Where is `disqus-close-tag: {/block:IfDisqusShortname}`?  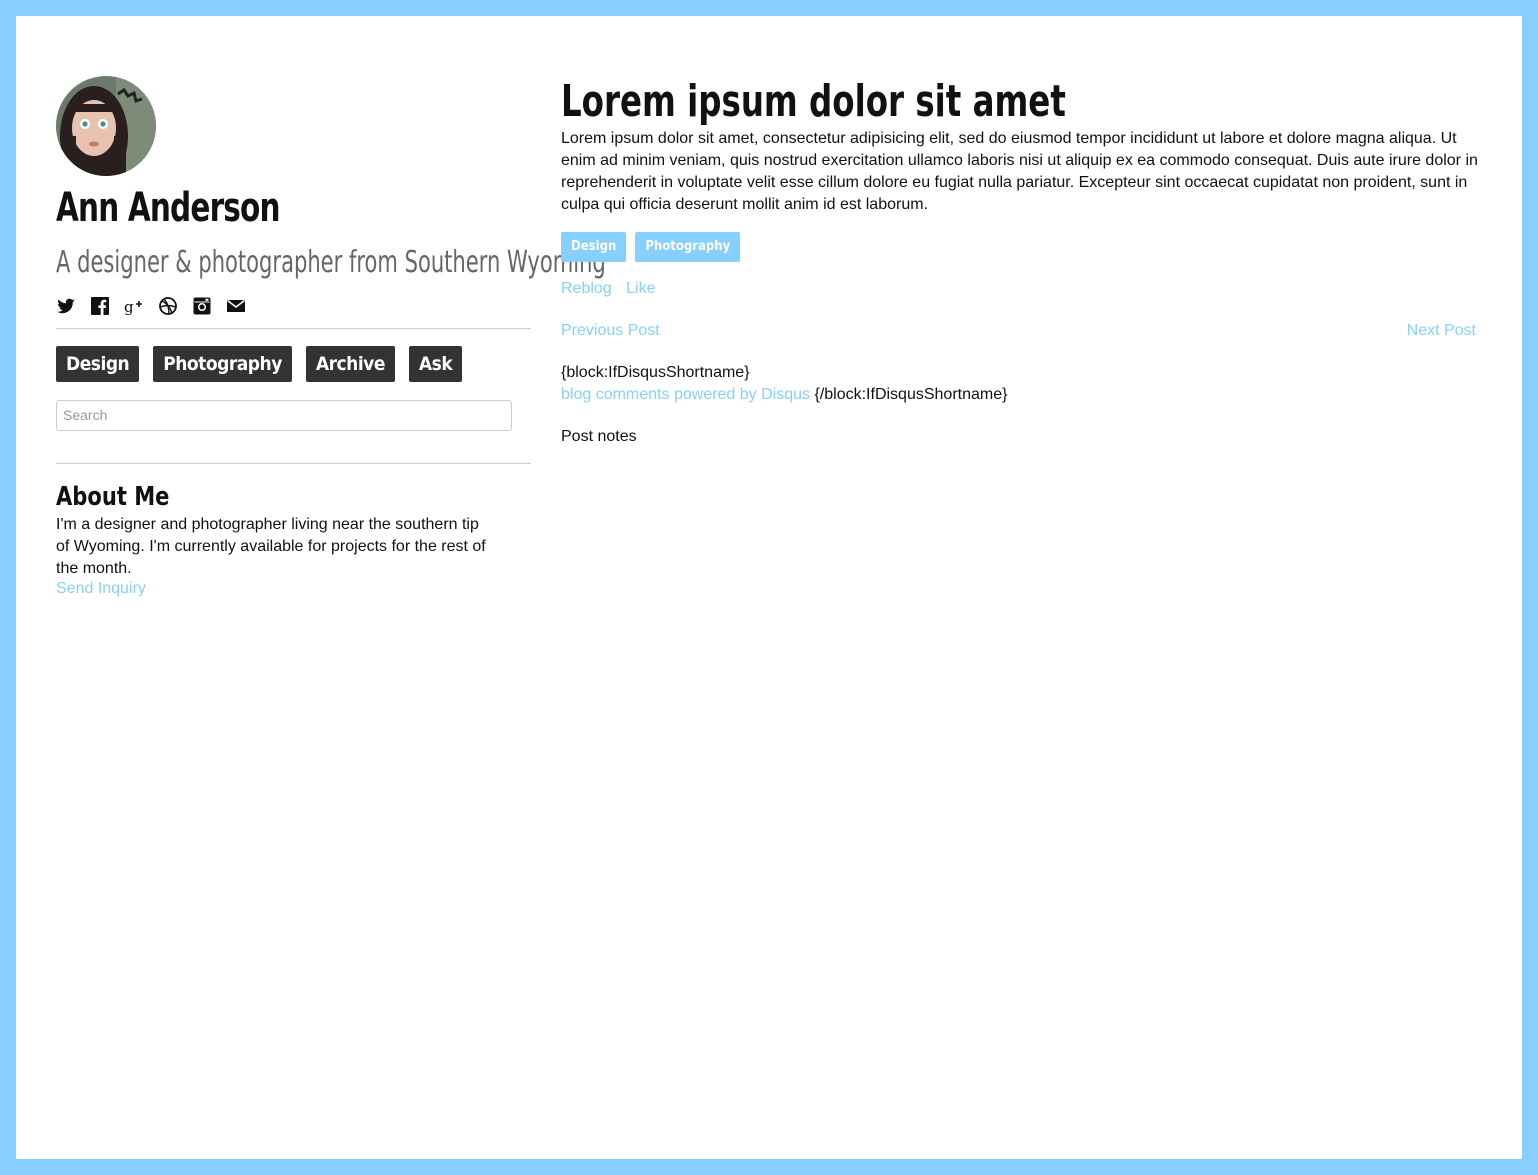 disqus-close-tag: {/block:IfDisqusShortname} is located at coordinates (911, 394).